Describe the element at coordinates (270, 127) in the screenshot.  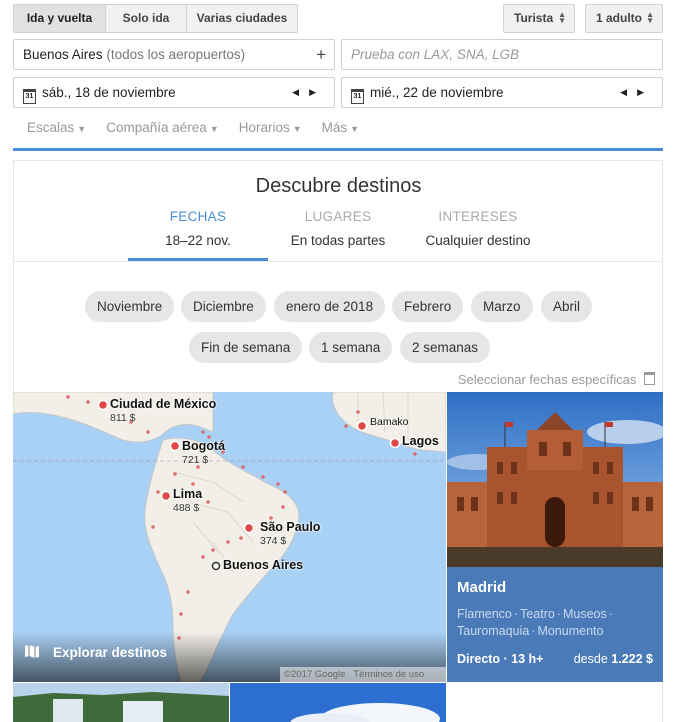
I see `filter-times: Horarios ▼` at that location.